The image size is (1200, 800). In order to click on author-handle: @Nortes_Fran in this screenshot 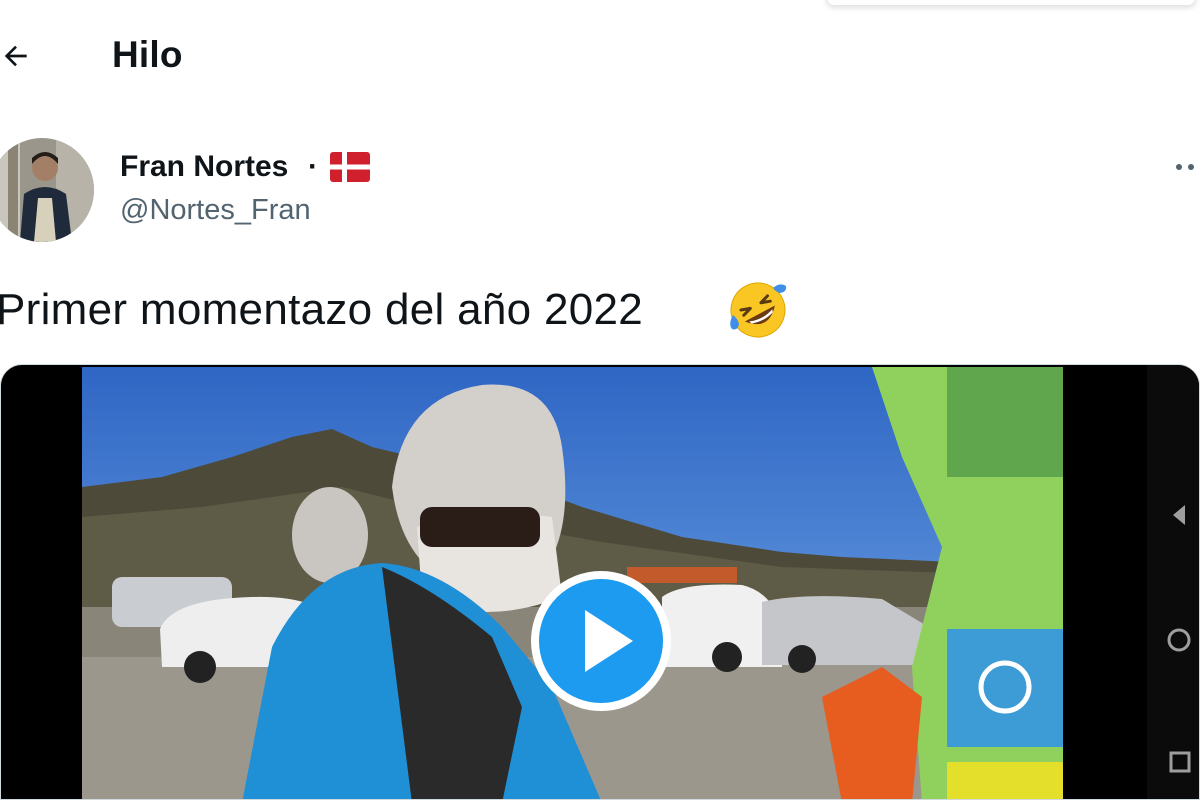, I will do `click(215, 210)`.